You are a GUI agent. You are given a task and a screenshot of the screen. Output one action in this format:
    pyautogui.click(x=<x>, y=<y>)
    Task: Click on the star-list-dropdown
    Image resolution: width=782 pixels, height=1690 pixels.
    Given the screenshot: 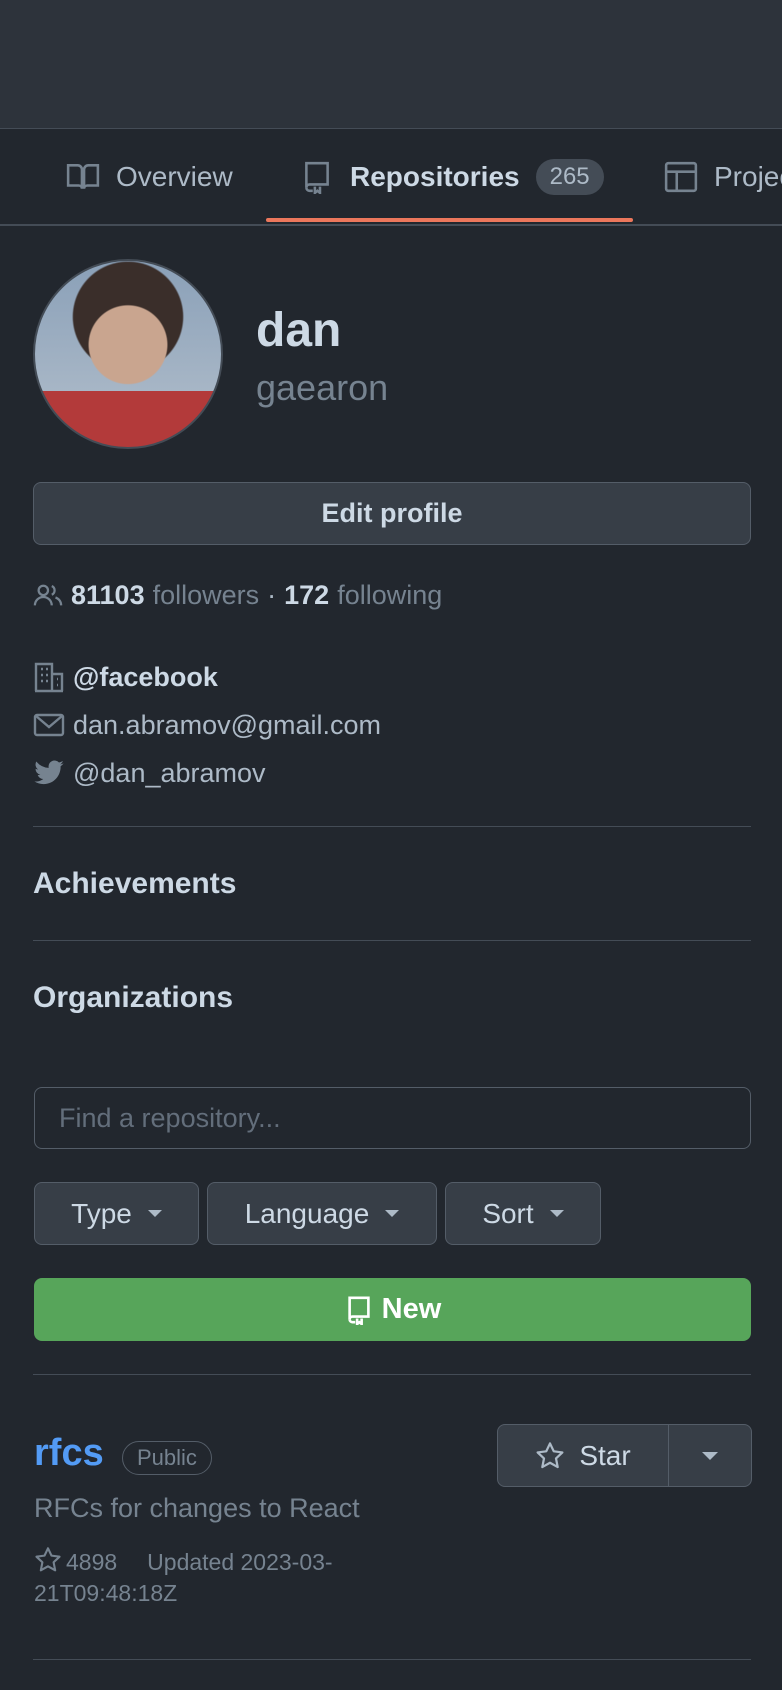 What is the action you would take?
    pyautogui.click(x=710, y=1455)
    